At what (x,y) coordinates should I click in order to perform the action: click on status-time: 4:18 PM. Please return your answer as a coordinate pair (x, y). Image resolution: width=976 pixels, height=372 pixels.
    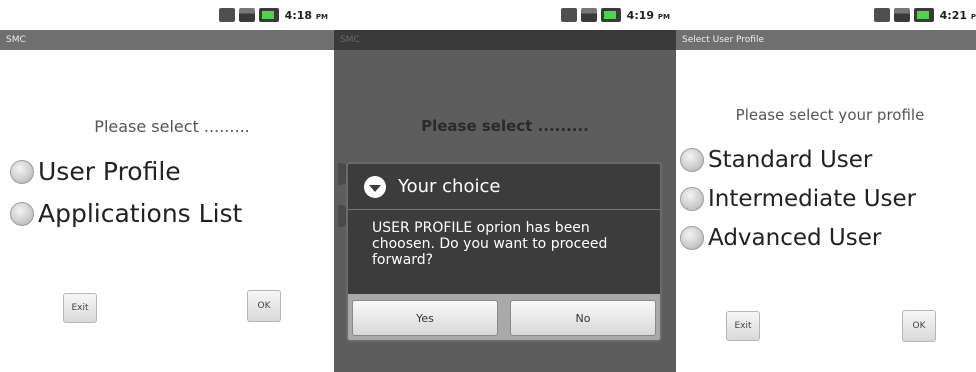
    Looking at the image, I should click on (306, 15).